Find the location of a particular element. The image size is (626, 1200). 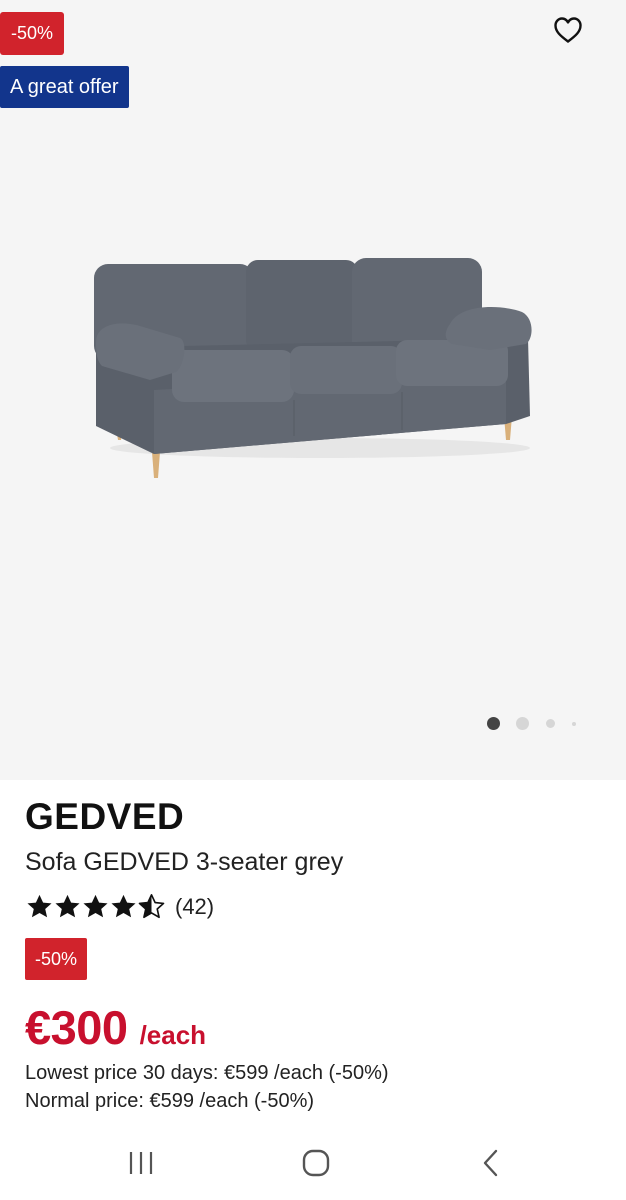

rating-count: (42) is located at coordinates (194, 907).